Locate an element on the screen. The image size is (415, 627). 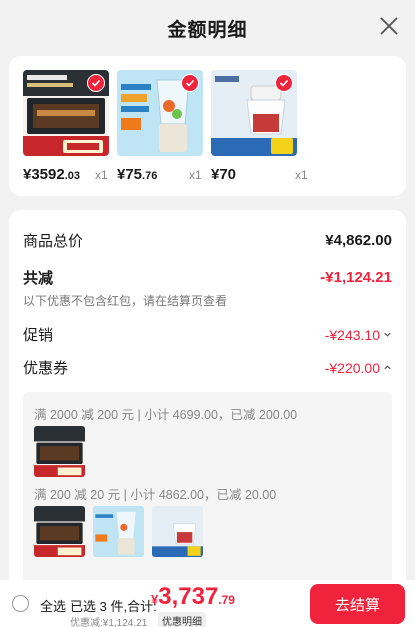
discount-rule-title: 满 2000 减 200 元 | 小计 4699.00，已减 200.00 is located at coordinates (166, 415).